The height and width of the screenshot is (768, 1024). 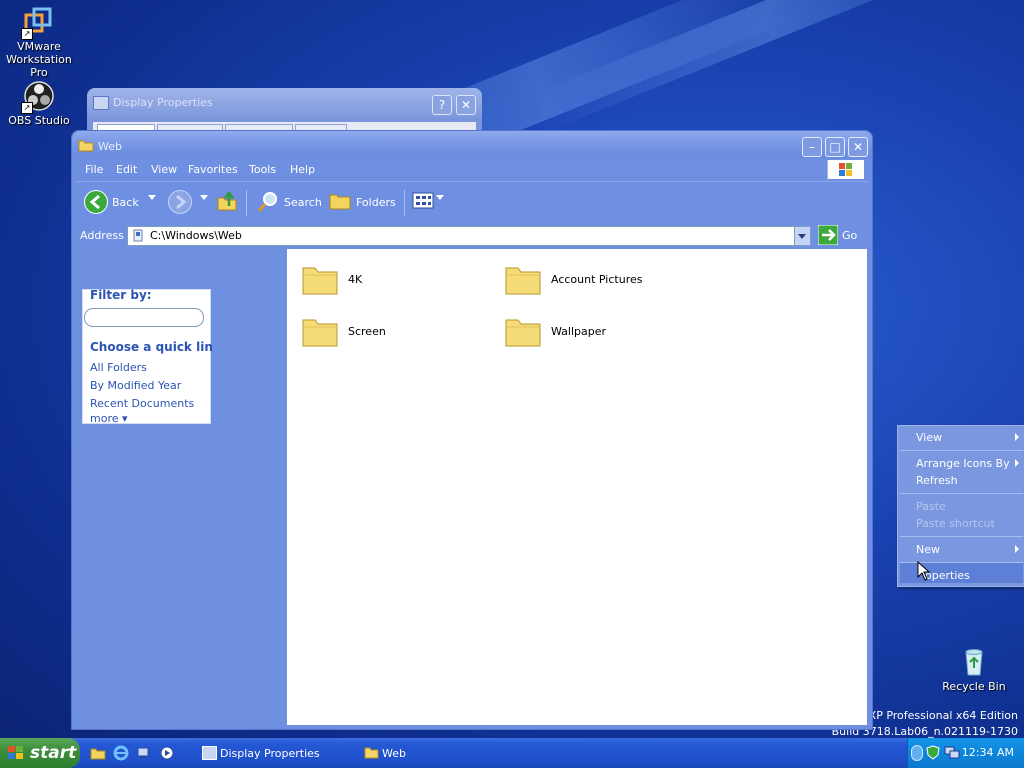 What do you see at coordinates (213, 169) in the screenshot?
I see `menu-favorites: Favorites` at bounding box center [213, 169].